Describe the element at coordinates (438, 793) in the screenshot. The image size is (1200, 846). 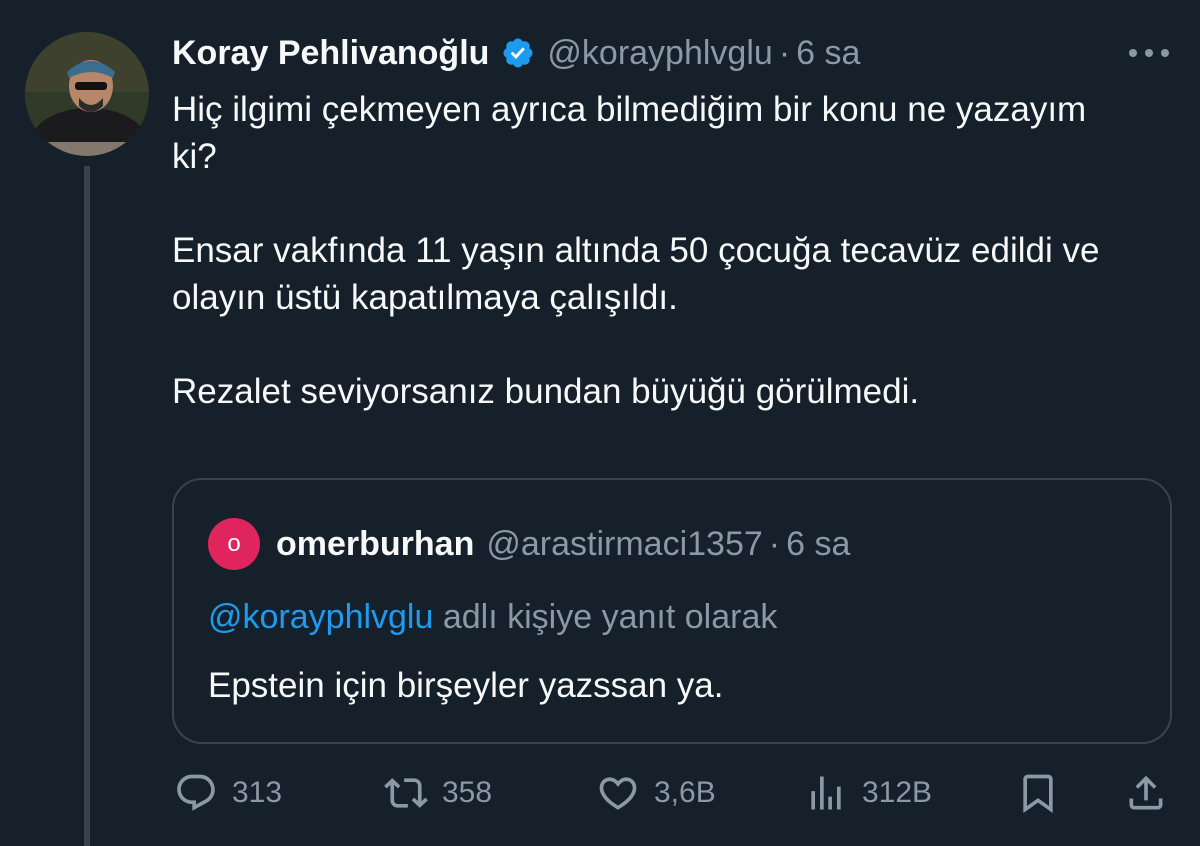
I see `retweet-button: 358` at that location.